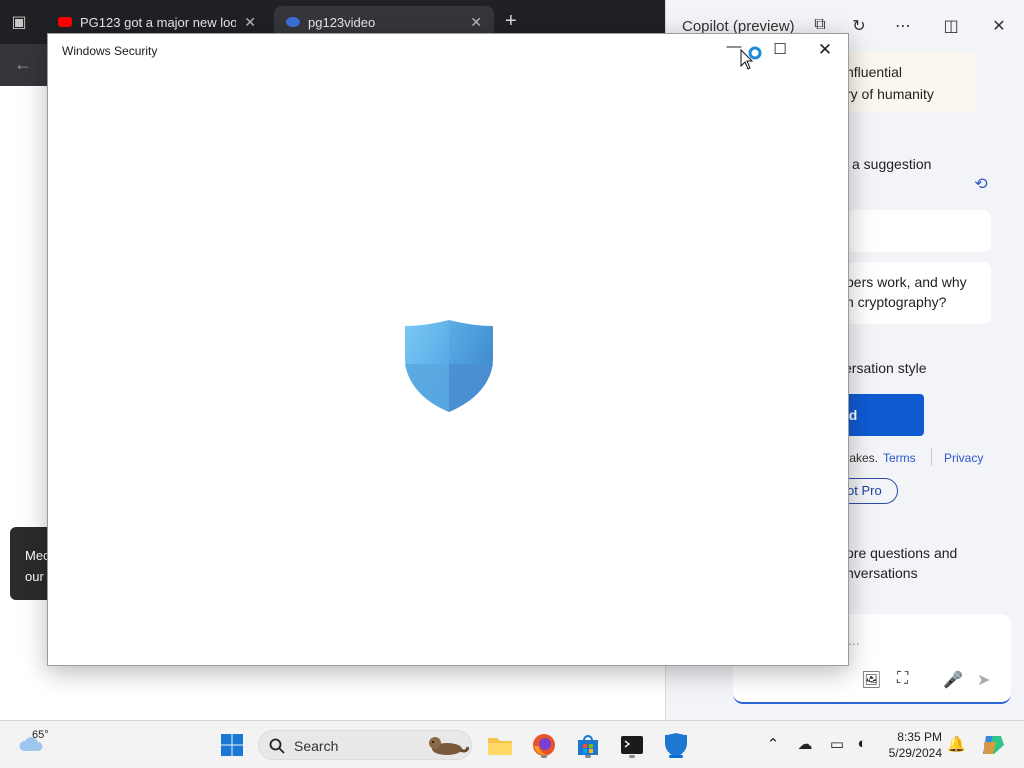  Describe the element at coordinates (751, 58) in the screenshot. I see `busy-cursor-icon` at that location.